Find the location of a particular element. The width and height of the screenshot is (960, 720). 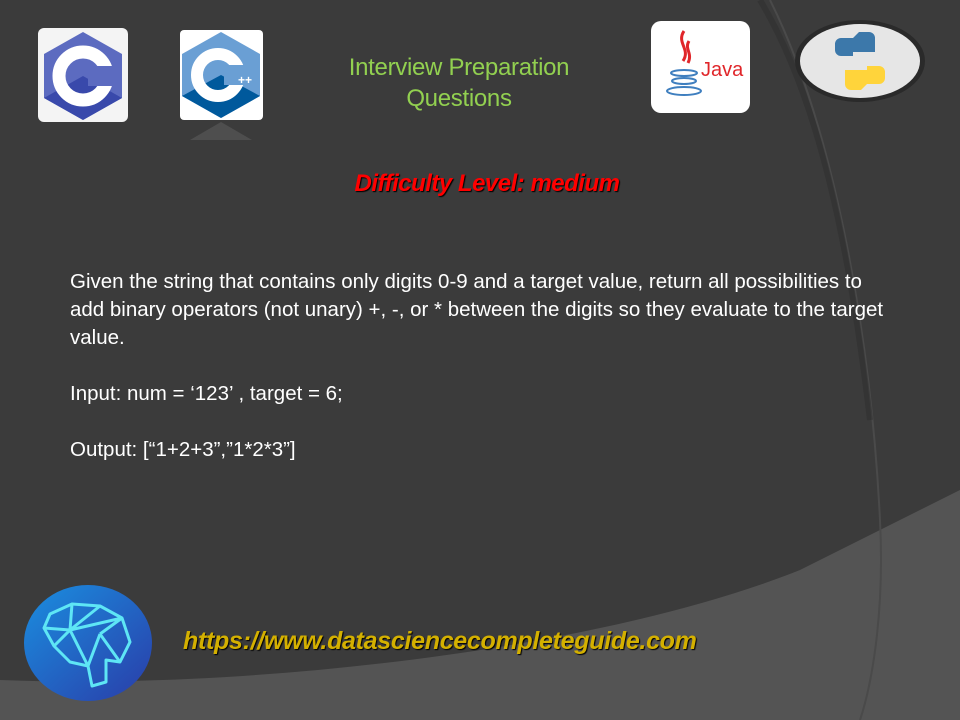

slide-title: Interview Preparation Questions is located at coordinates (459, 83).